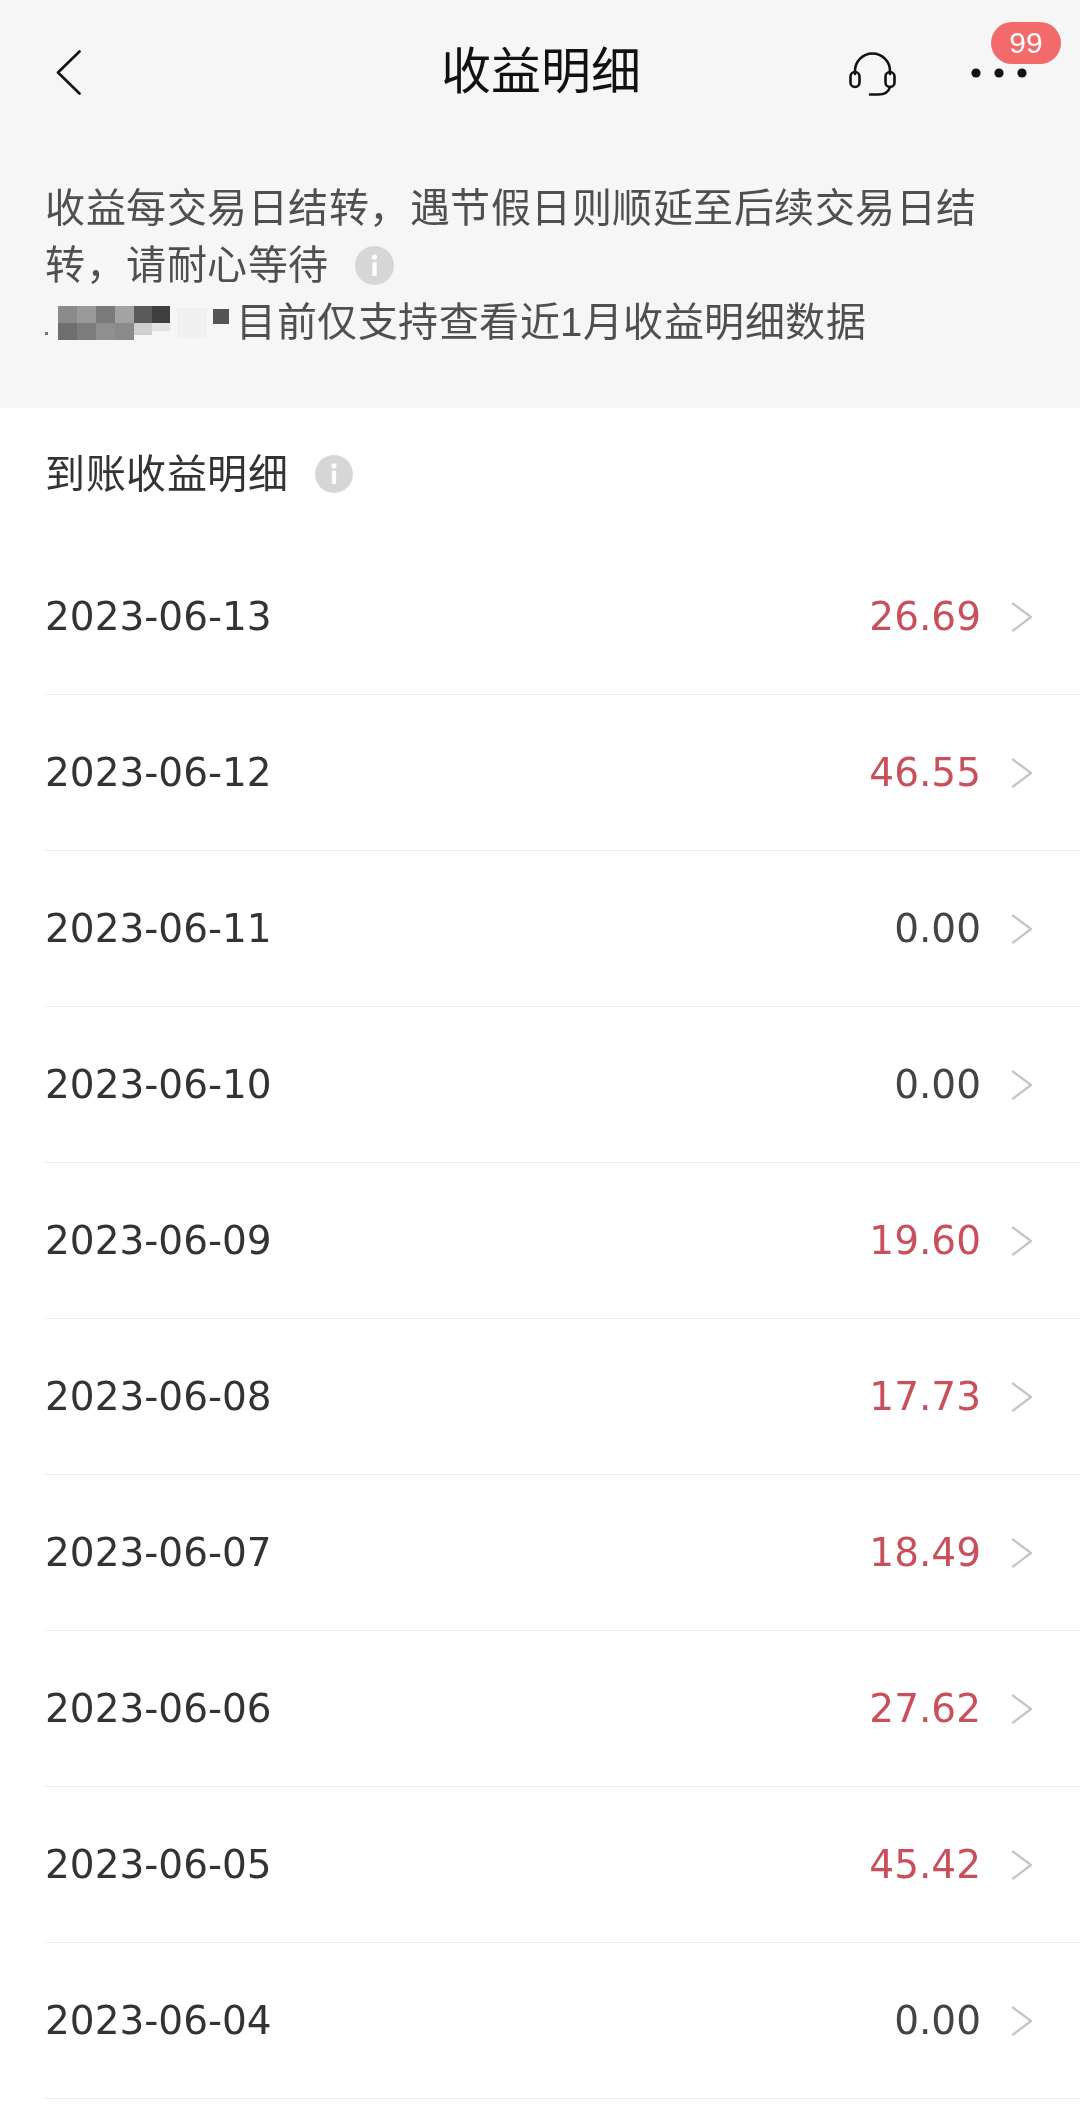  I want to click on amount-text: 26.69, so click(925, 616).